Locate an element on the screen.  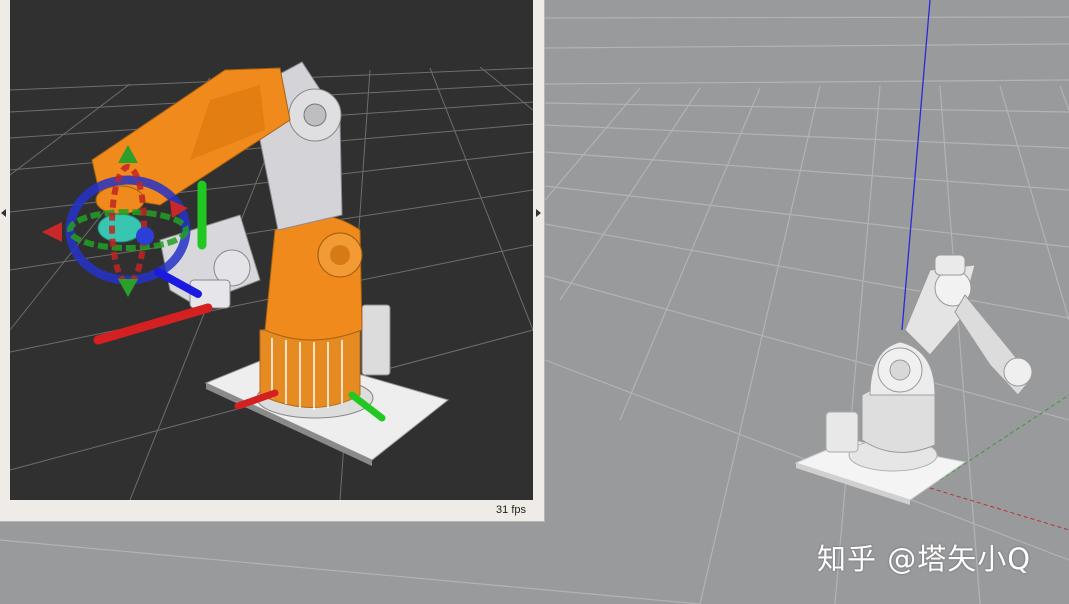
triangle-left-icon is located at coordinates (3, 213).